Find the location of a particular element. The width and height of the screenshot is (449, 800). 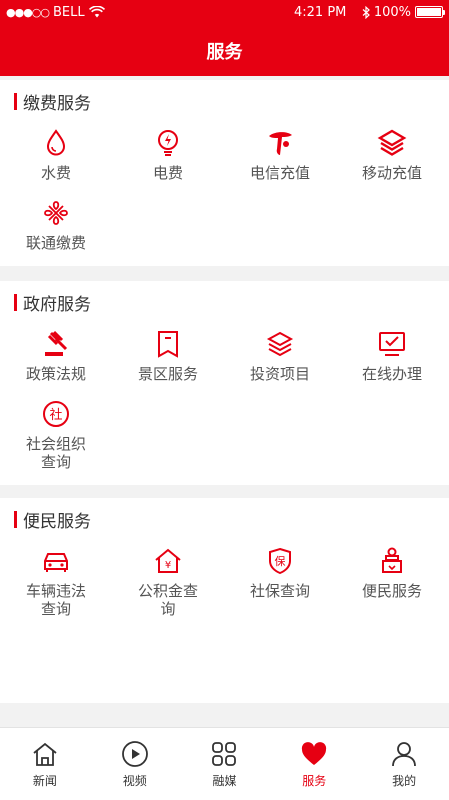

service-label-line1: 社会组织 is located at coordinates (55, 444).